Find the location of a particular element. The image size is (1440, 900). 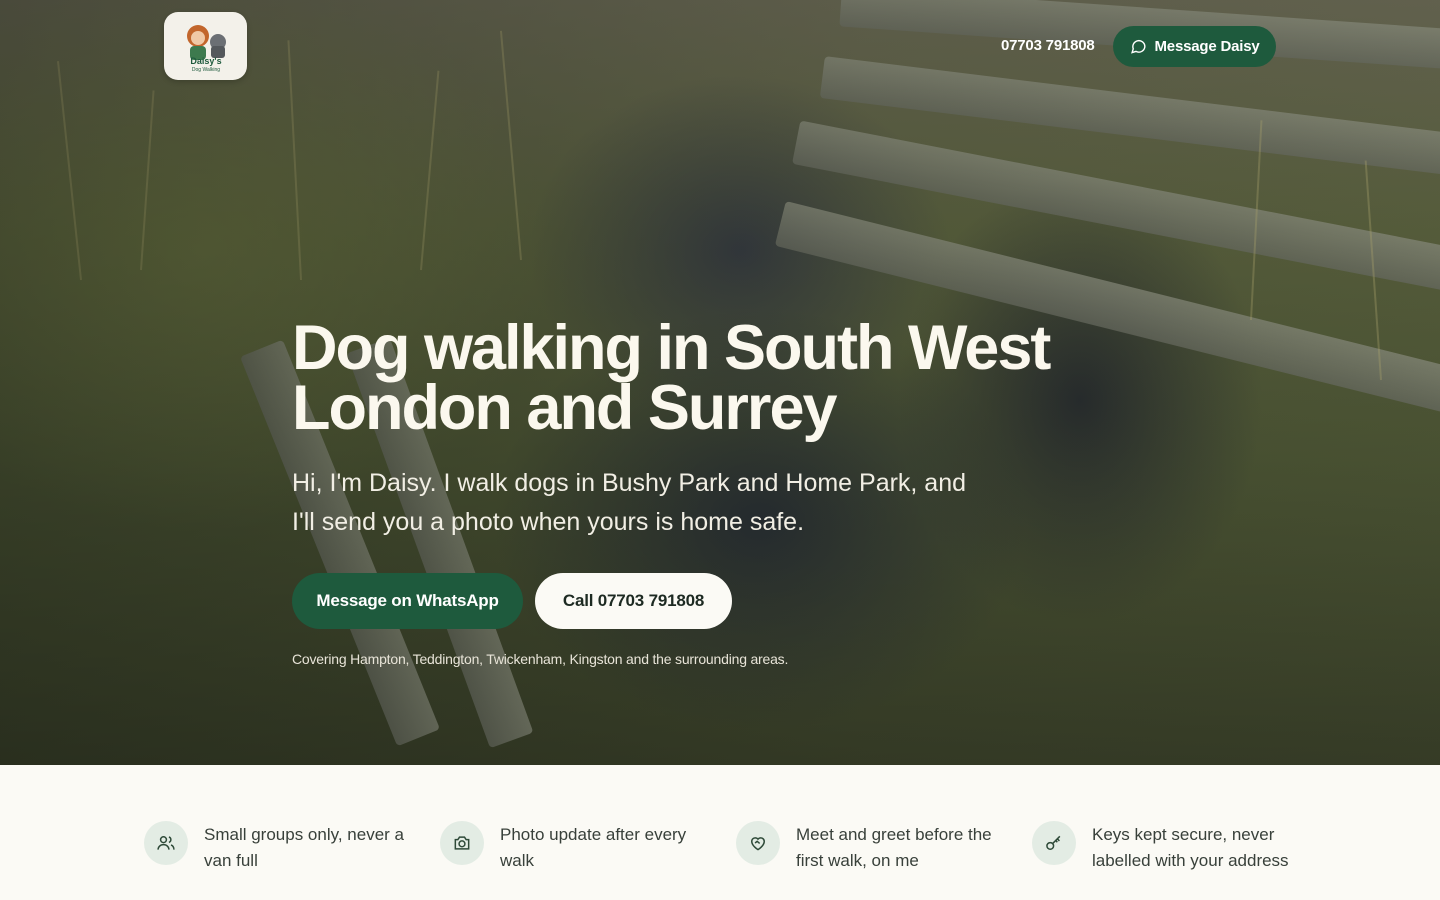

site-logo: Daisy's Dog Walking is located at coordinates (205, 46).